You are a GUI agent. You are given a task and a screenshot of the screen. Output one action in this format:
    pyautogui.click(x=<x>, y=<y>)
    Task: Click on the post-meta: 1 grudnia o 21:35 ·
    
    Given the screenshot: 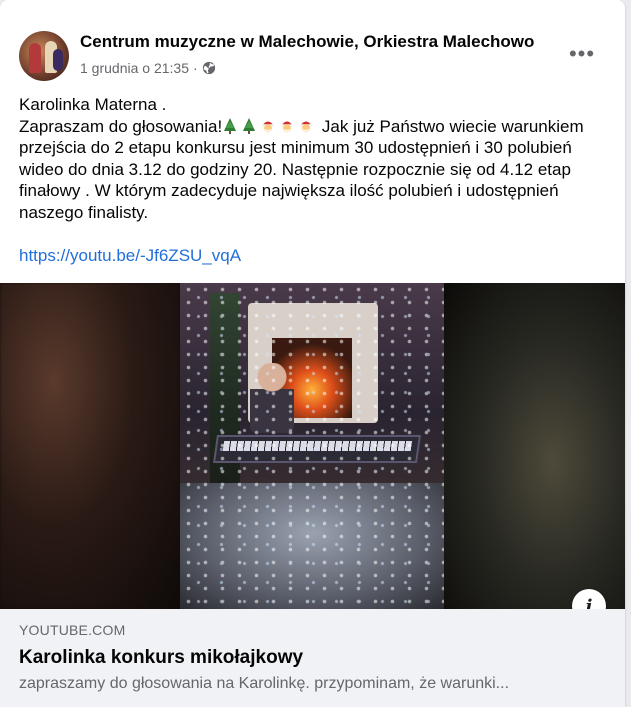 What is the action you would take?
    pyautogui.click(x=148, y=68)
    